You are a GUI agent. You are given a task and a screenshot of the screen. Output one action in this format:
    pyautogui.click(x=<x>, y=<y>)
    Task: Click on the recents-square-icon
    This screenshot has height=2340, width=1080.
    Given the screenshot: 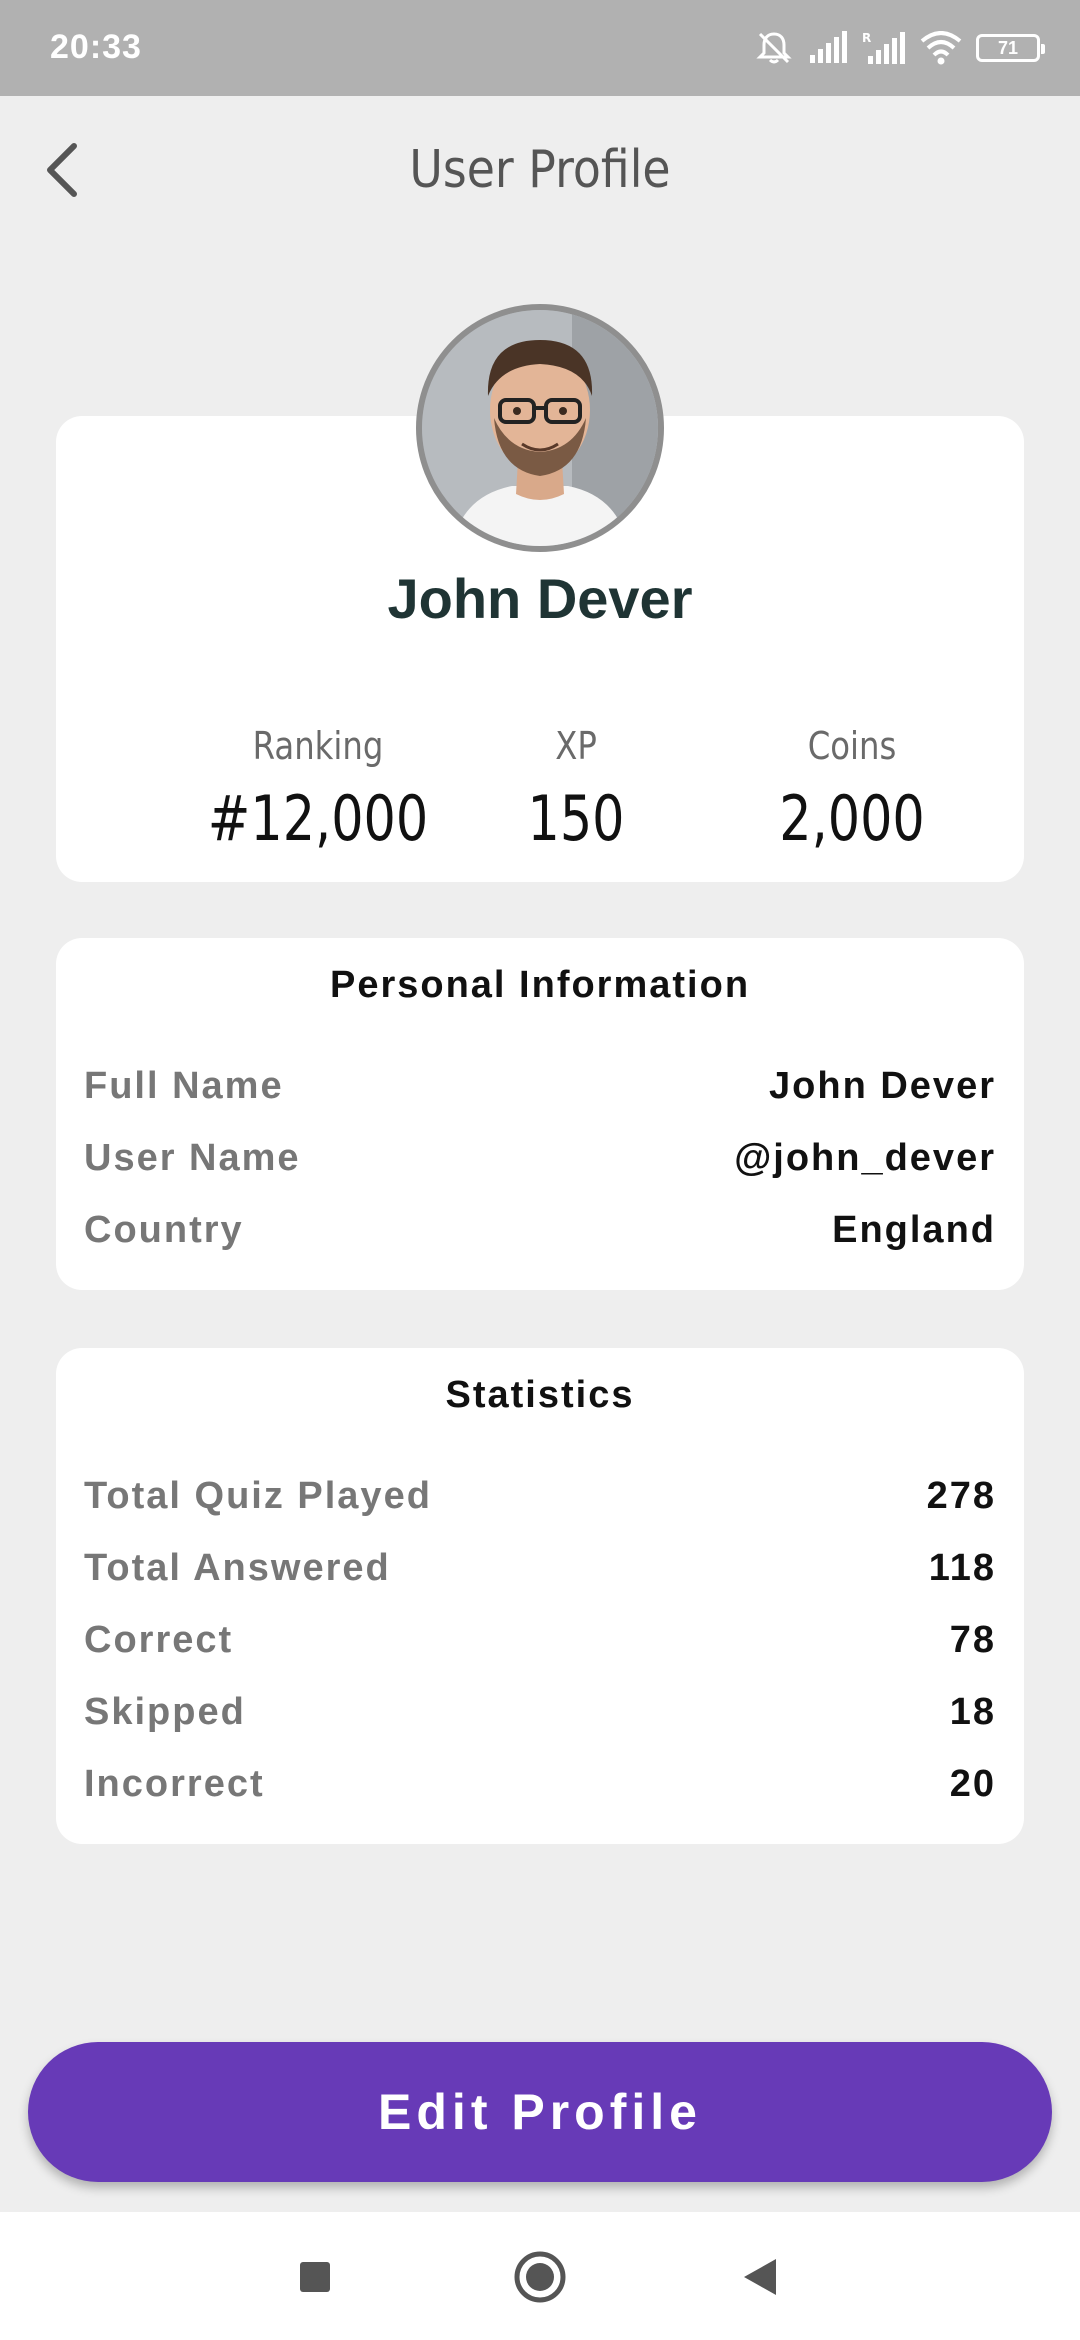 What is the action you would take?
    pyautogui.click(x=315, y=2277)
    